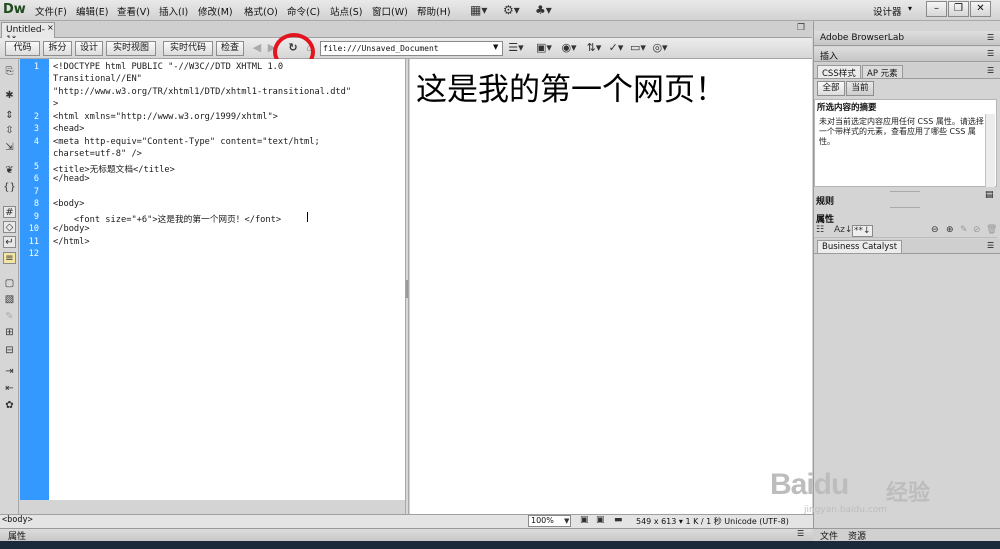 The image size is (1000, 549). I want to click on tab-ap-elements: AP 元素, so click(882, 72).